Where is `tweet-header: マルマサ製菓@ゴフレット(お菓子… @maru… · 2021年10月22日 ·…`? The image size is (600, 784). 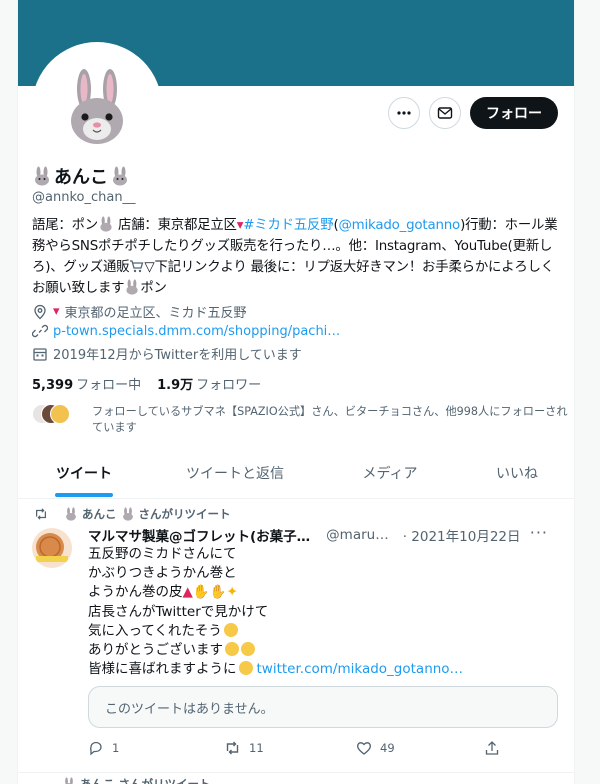
tweet-header: マルマサ製菓@ゴフレット(お菓子… @maru… · 2021年10月22日 ·… is located at coordinates (324, 534).